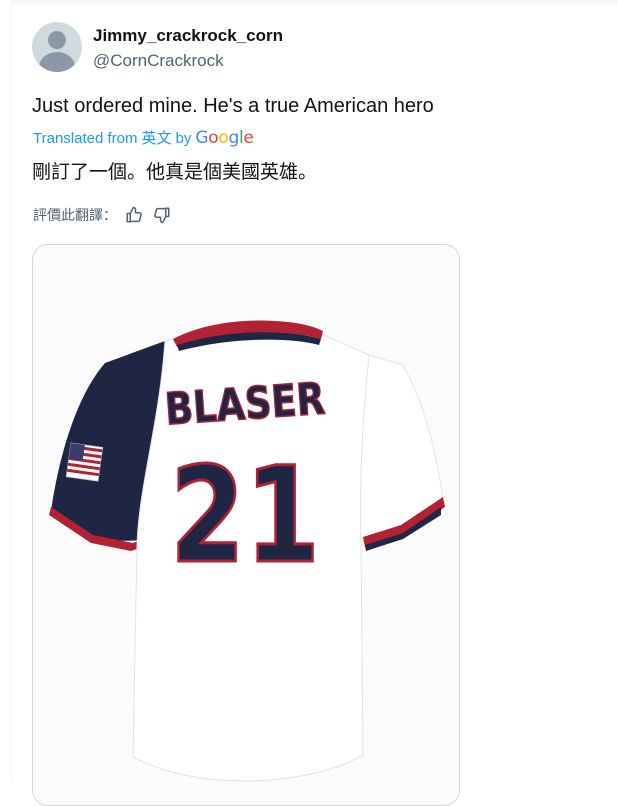 This screenshot has width=618, height=806. I want to click on rate-translation-row: 評價此翻譯：, so click(103, 215).